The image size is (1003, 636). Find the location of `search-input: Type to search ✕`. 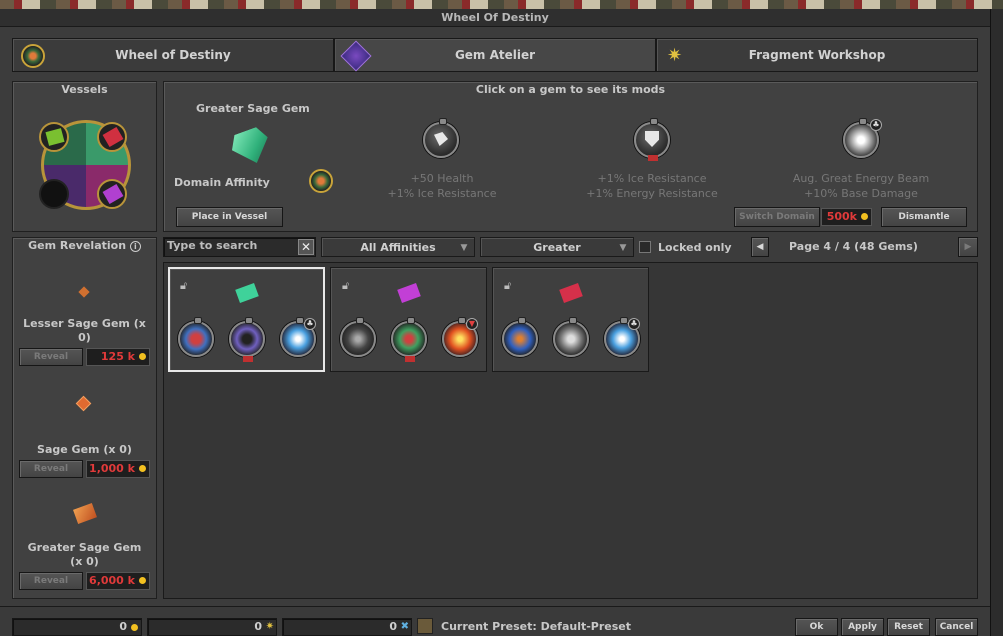

search-input: Type to search ✕ is located at coordinates (239, 247).